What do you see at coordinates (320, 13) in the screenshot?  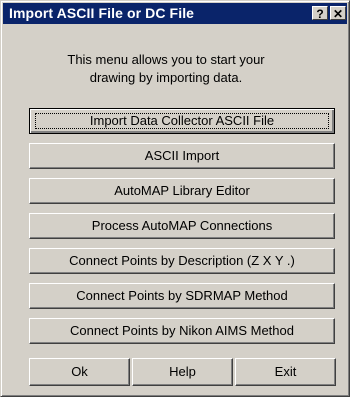 I see `help-icon: ?` at bounding box center [320, 13].